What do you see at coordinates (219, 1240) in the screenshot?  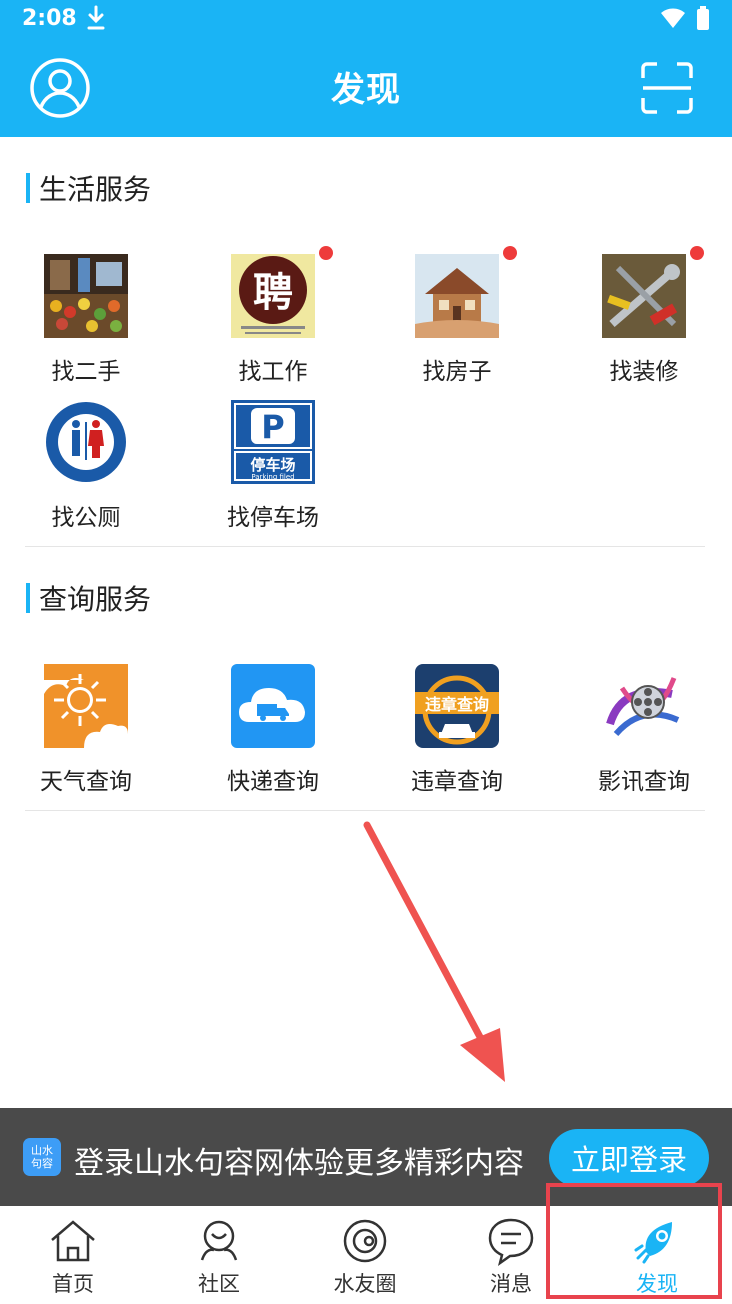 I see `community-icon` at bounding box center [219, 1240].